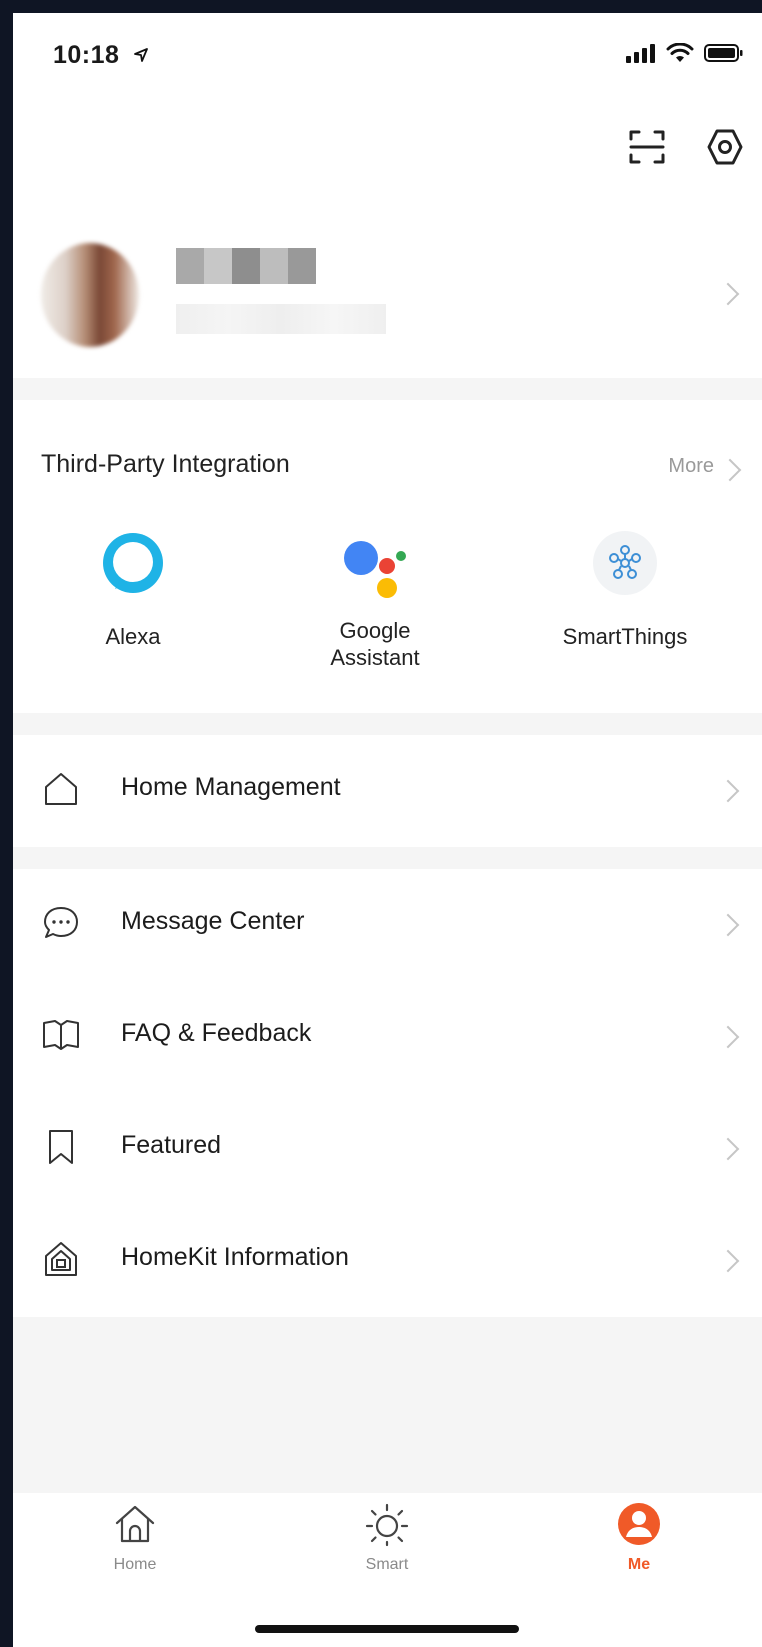 The image size is (762, 1647). What do you see at coordinates (61, 922) in the screenshot?
I see `chat-bubble-icon` at bounding box center [61, 922].